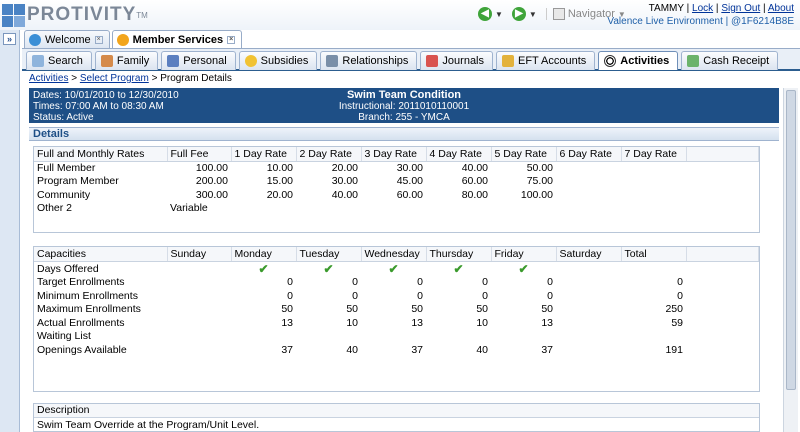 This screenshot has height=432, width=800. What do you see at coordinates (740, 8) in the screenshot?
I see `sign-out-link: Sign Out` at bounding box center [740, 8].